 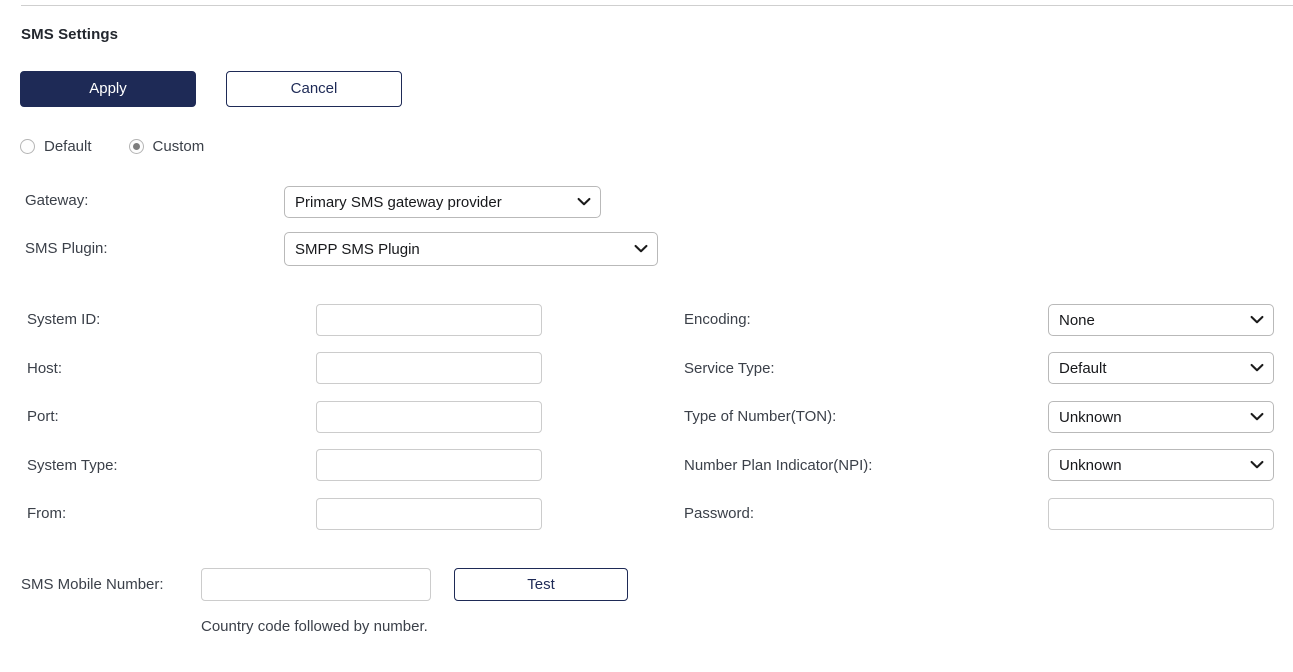 What do you see at coordinates (316, 584) in the screenshot?
I see `input-sms-mobile-number` at bounding box center [316, 584].